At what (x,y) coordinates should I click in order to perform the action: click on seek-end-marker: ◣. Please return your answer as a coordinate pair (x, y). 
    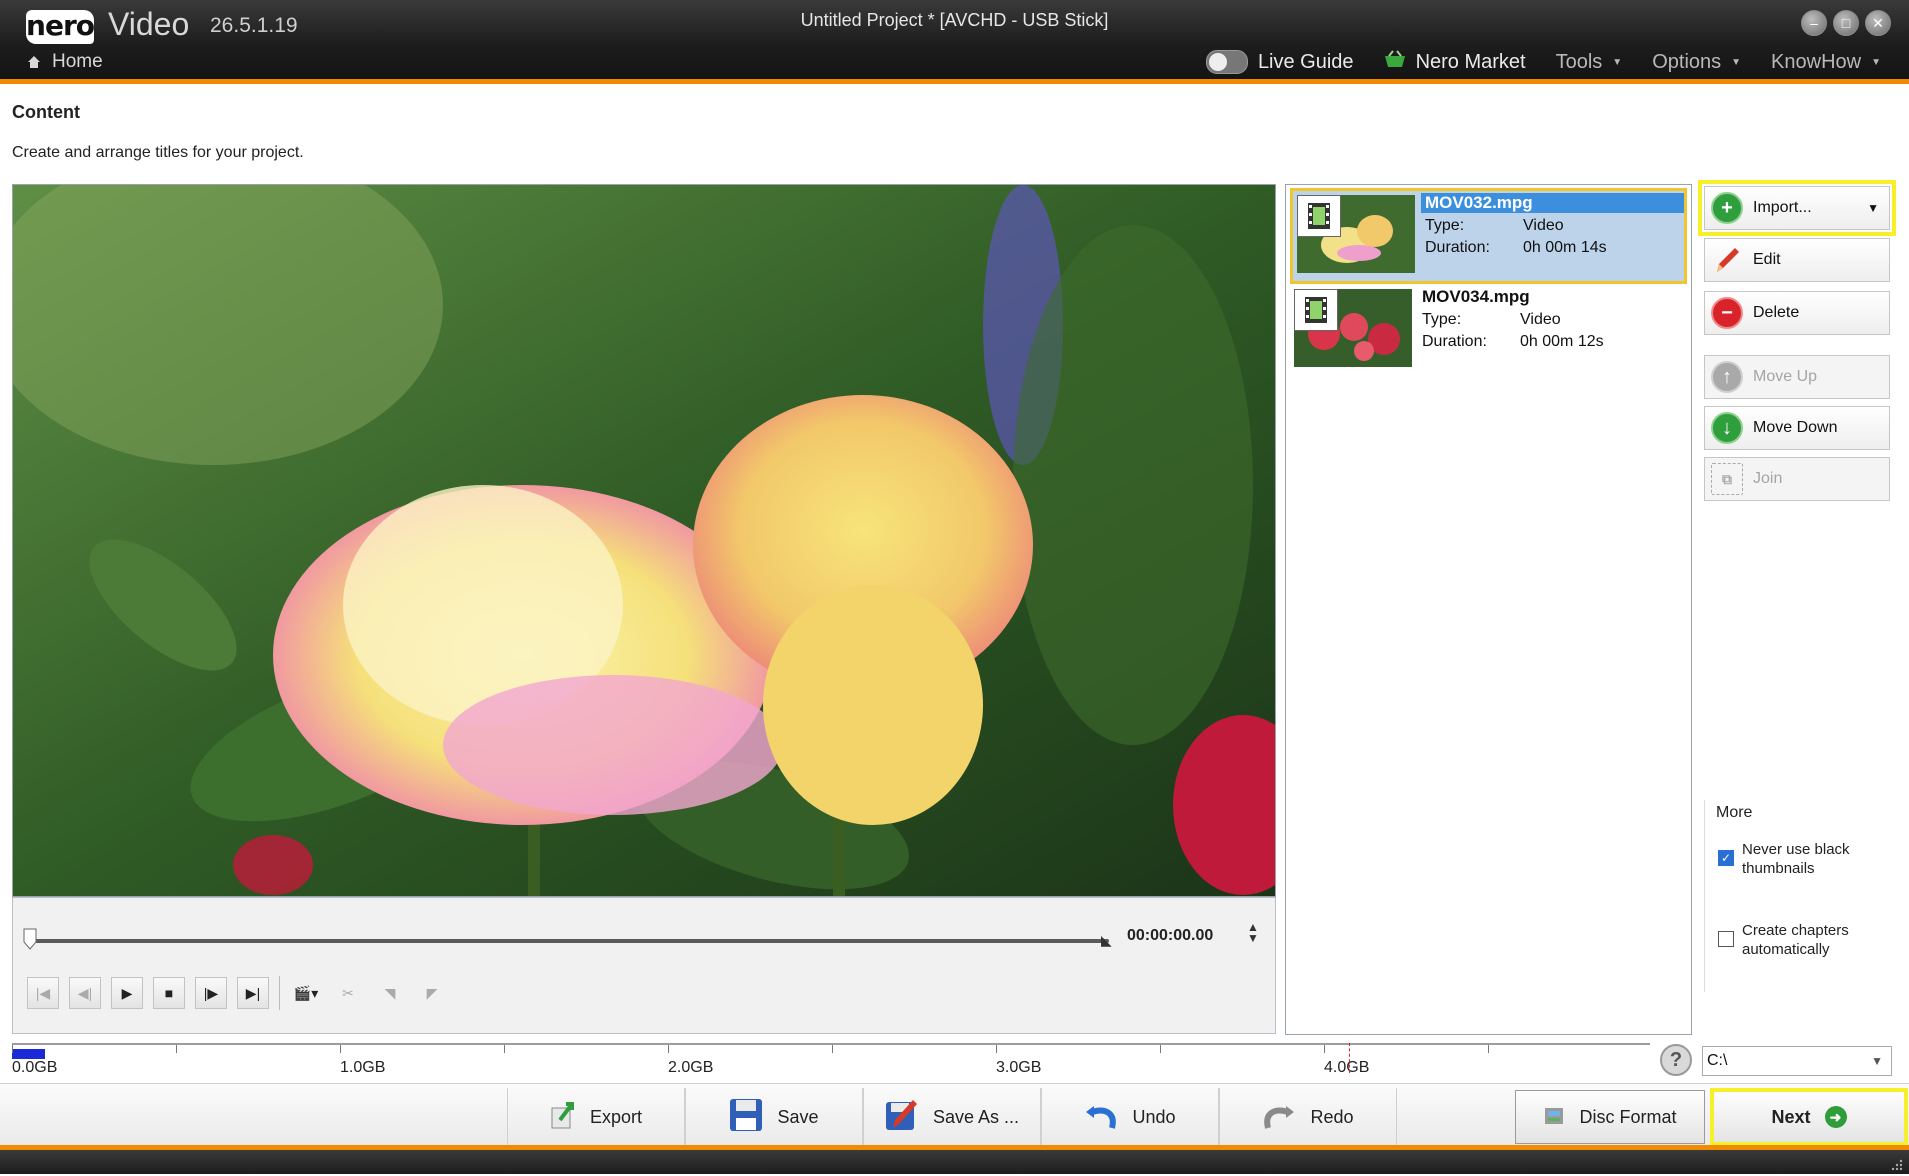
    Looking at the image, I should click on (1106, 940).